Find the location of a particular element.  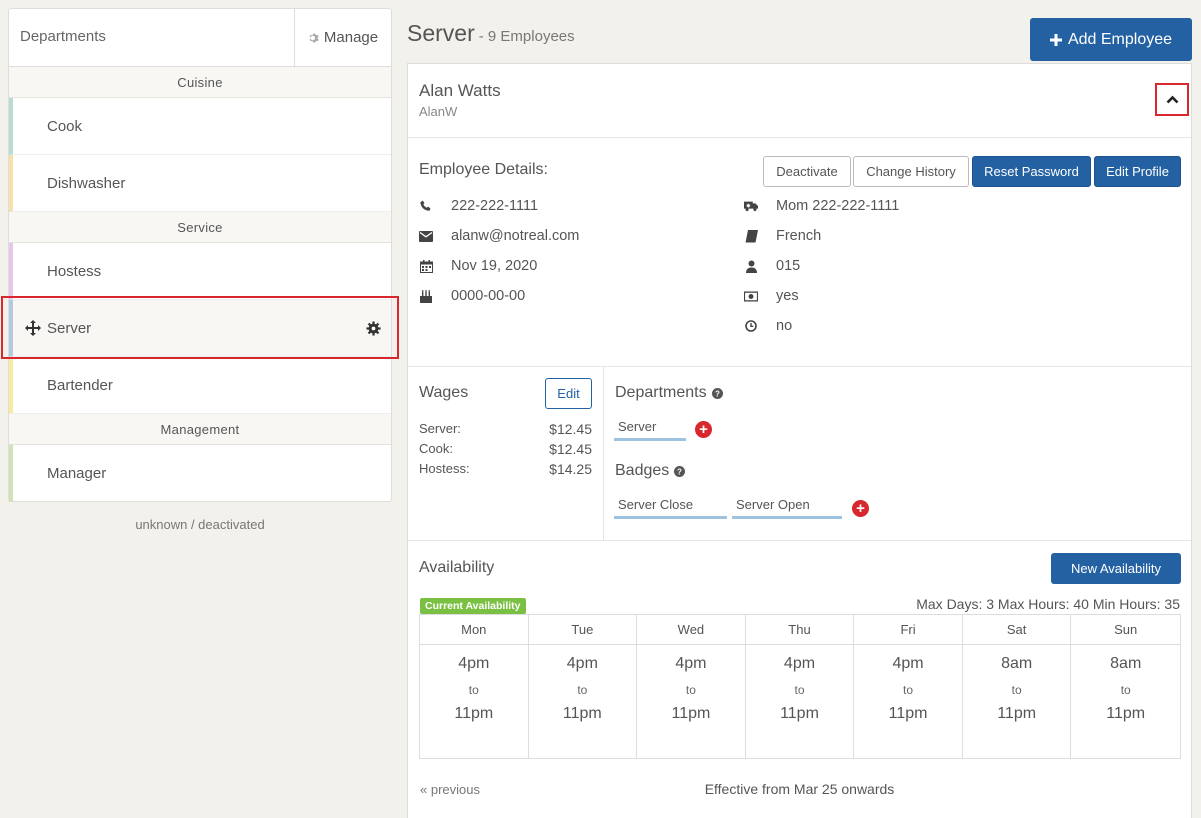

badges-section-title: Badges ? is located at coordinates (650, 471).